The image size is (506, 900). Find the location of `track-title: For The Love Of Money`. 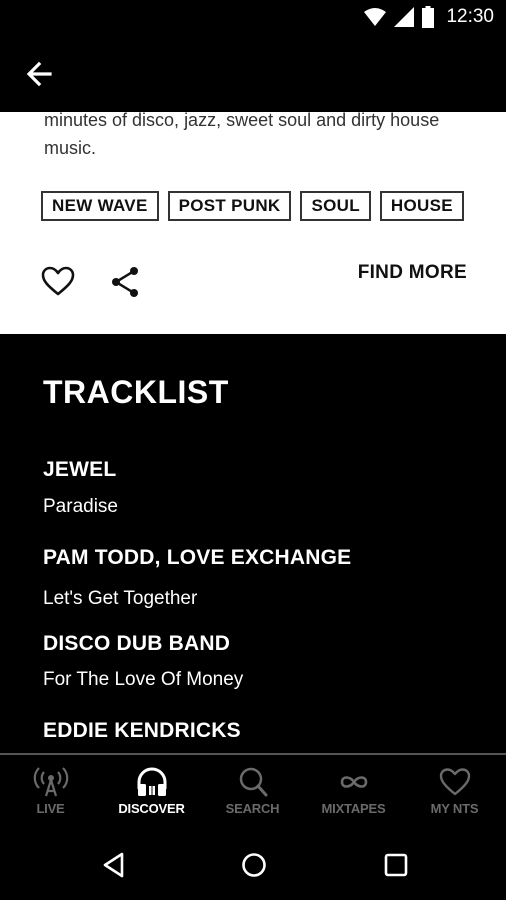

track-title: For The Love Of Money is located at coordinates (143, 679).